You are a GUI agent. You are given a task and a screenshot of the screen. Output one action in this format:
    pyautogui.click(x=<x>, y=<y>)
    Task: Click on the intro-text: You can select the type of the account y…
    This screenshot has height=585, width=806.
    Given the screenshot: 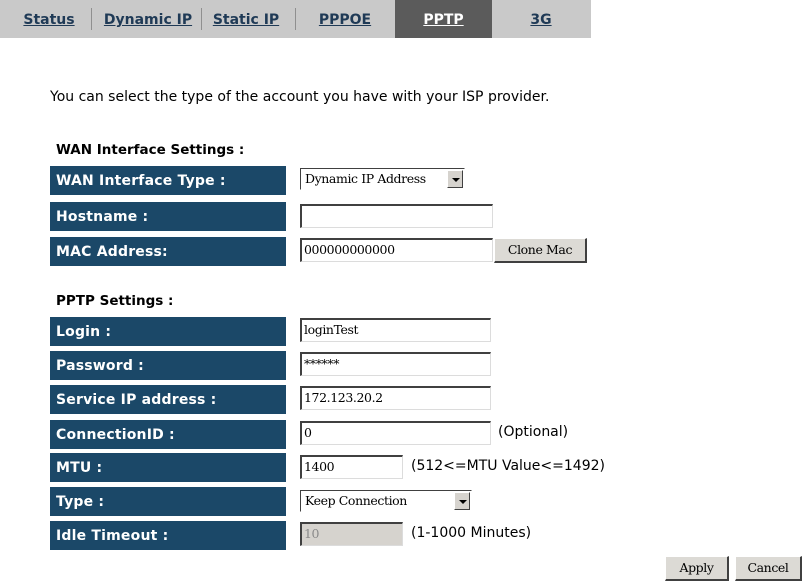 What is the action you would take?
    pyautogui.click(x=300, y=97)
    